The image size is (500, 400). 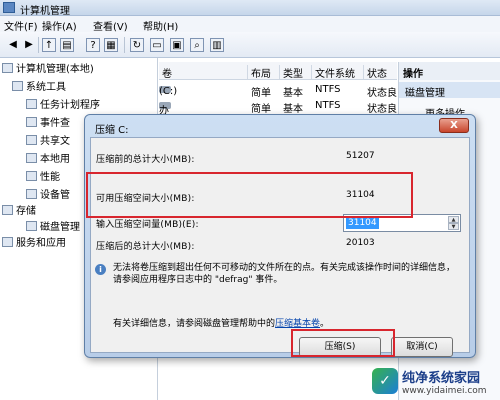 What do you see at coordinates (444, 391) in the screenshot?
I see `watermark-url: www.yidaimei.com` at bounding box center [444, 391].